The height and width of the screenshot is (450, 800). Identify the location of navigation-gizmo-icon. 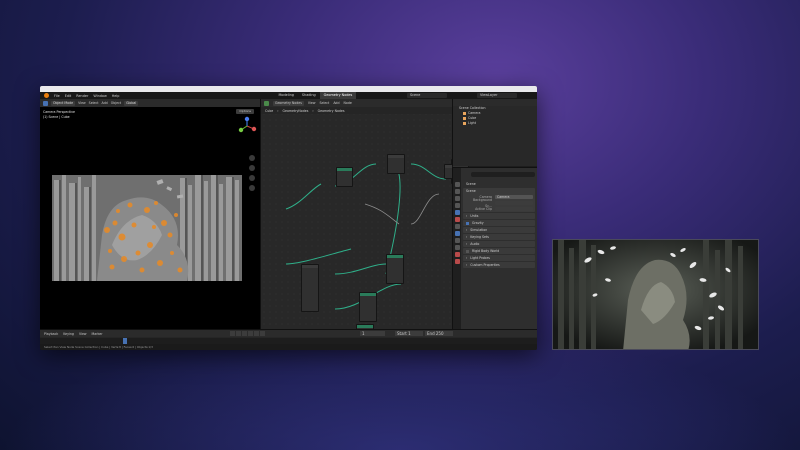
(247, 126).